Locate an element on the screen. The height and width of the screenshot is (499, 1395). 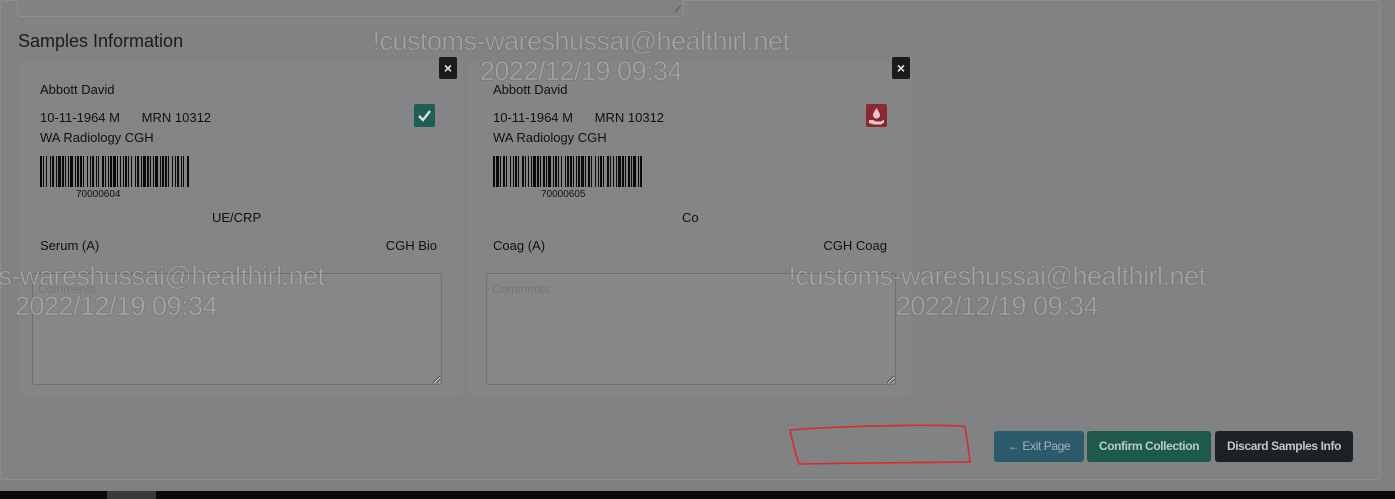
section-title: Samples Information is located at coordinates (101, 41).